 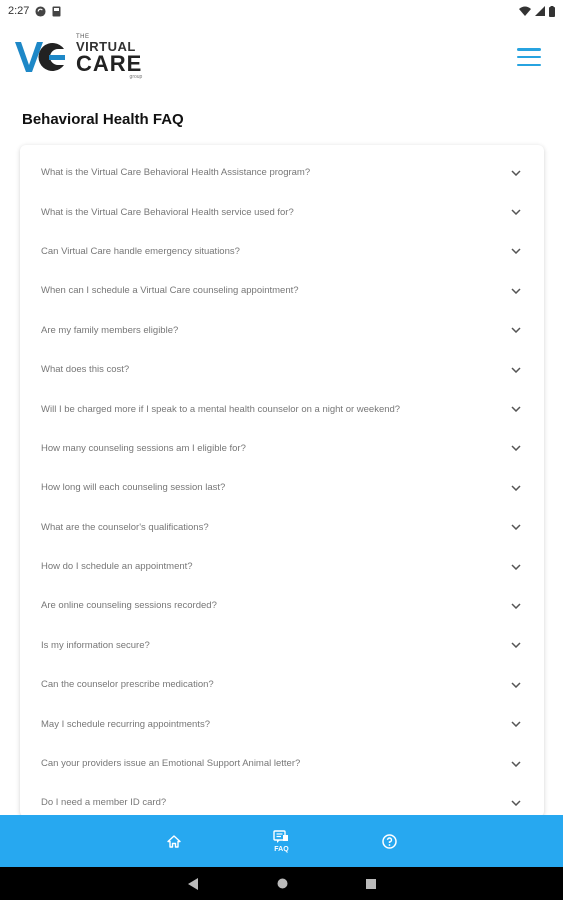 What do you see at coordinates (103, 119) in the screenshot?
I see `page-title: Behavioral Health FAQ` at bounding box center [103, 119].